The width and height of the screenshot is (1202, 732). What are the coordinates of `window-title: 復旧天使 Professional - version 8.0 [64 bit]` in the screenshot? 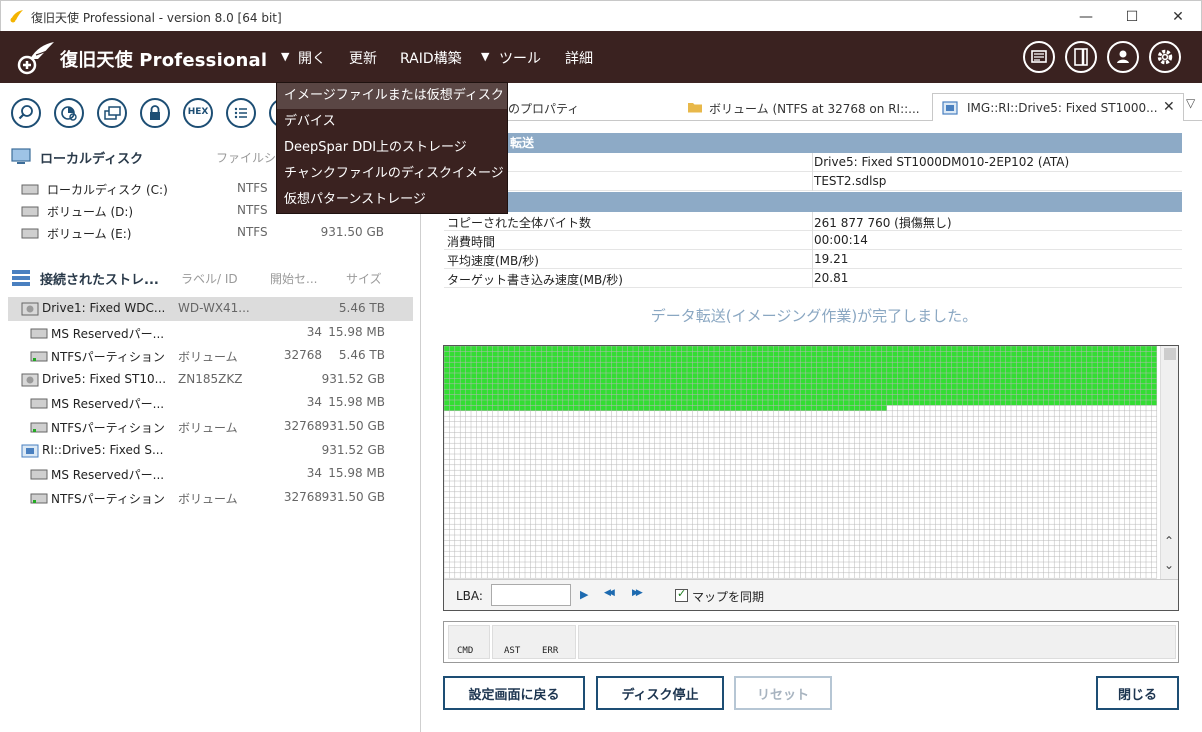 It's located at (156, 18).